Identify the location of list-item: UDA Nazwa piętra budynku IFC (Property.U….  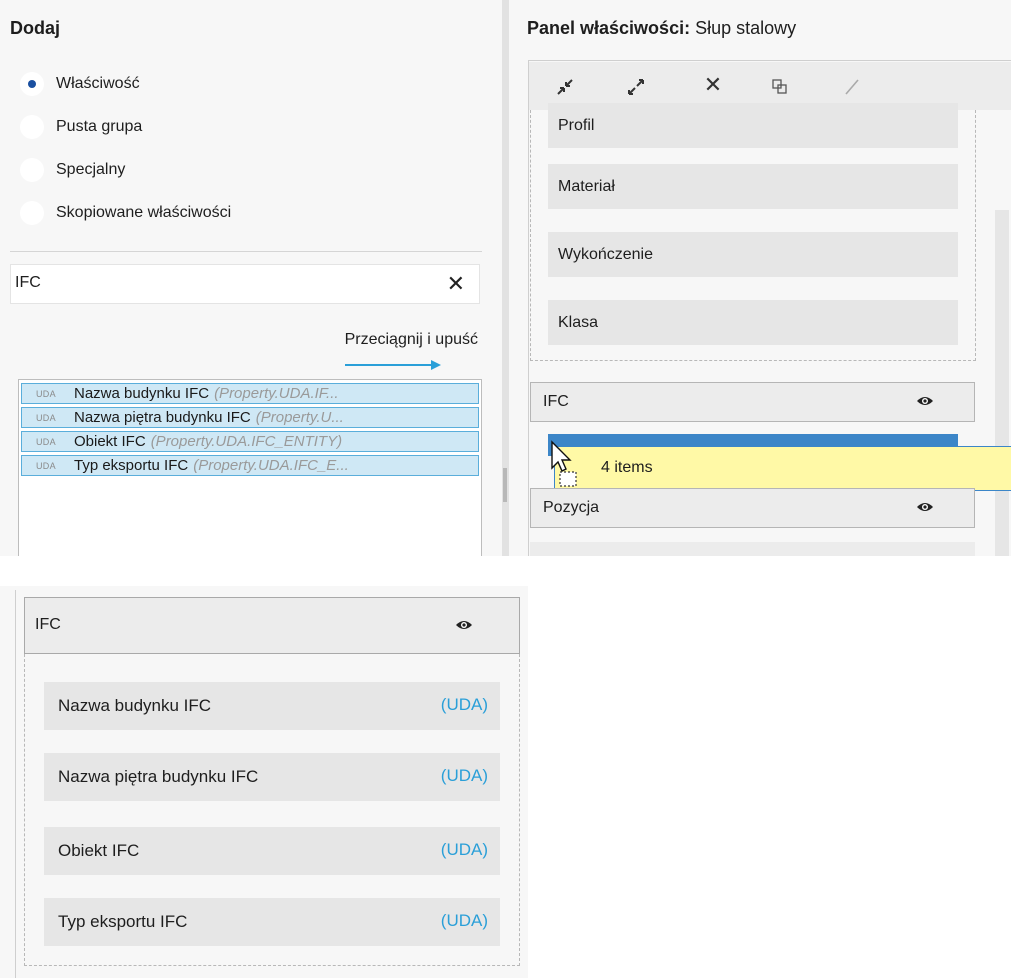
(250, 417).